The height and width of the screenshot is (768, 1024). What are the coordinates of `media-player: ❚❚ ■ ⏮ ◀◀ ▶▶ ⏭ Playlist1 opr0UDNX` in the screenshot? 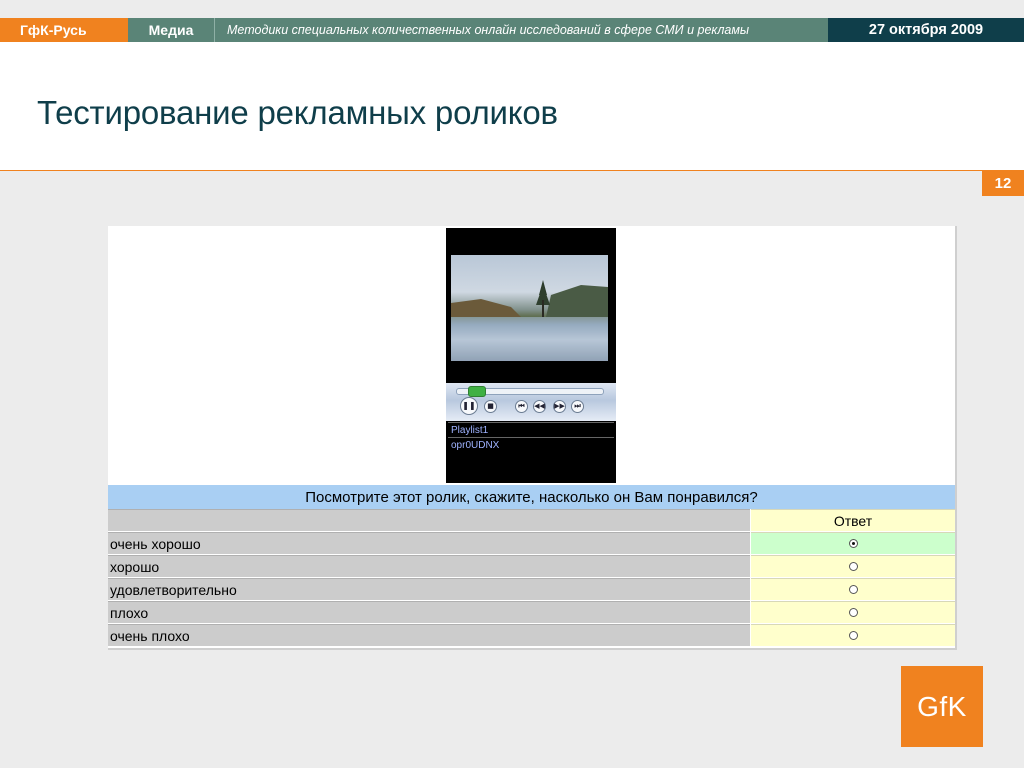 It's located at (531, 355).